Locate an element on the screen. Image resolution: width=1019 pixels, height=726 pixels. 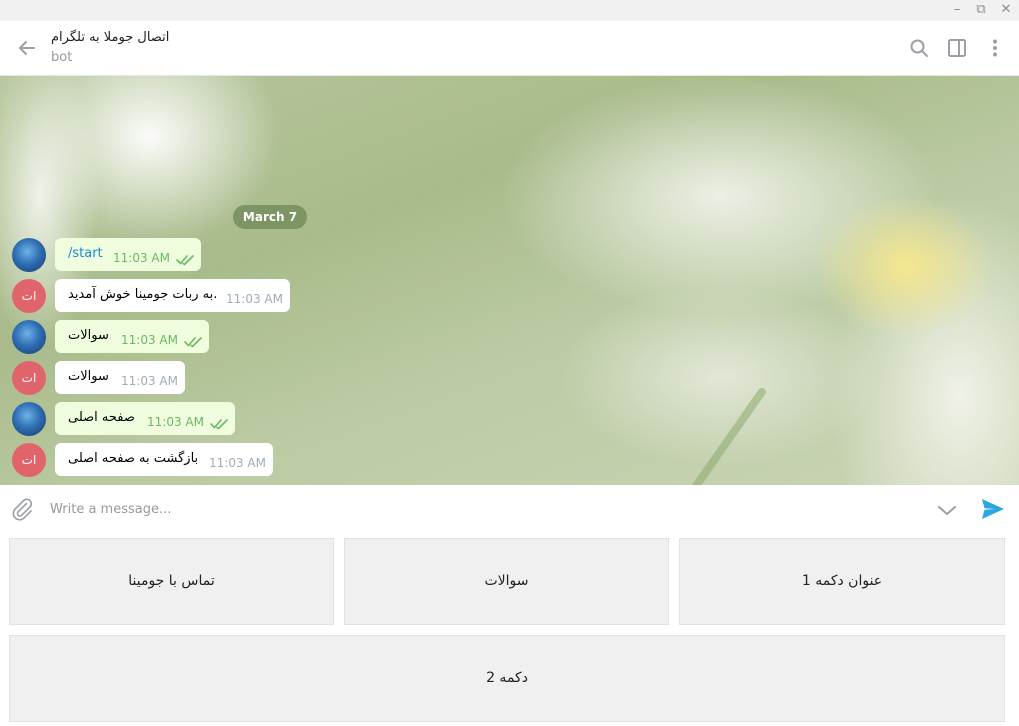
message-text: صفحه اصلی is located at coordinates (101, 417).